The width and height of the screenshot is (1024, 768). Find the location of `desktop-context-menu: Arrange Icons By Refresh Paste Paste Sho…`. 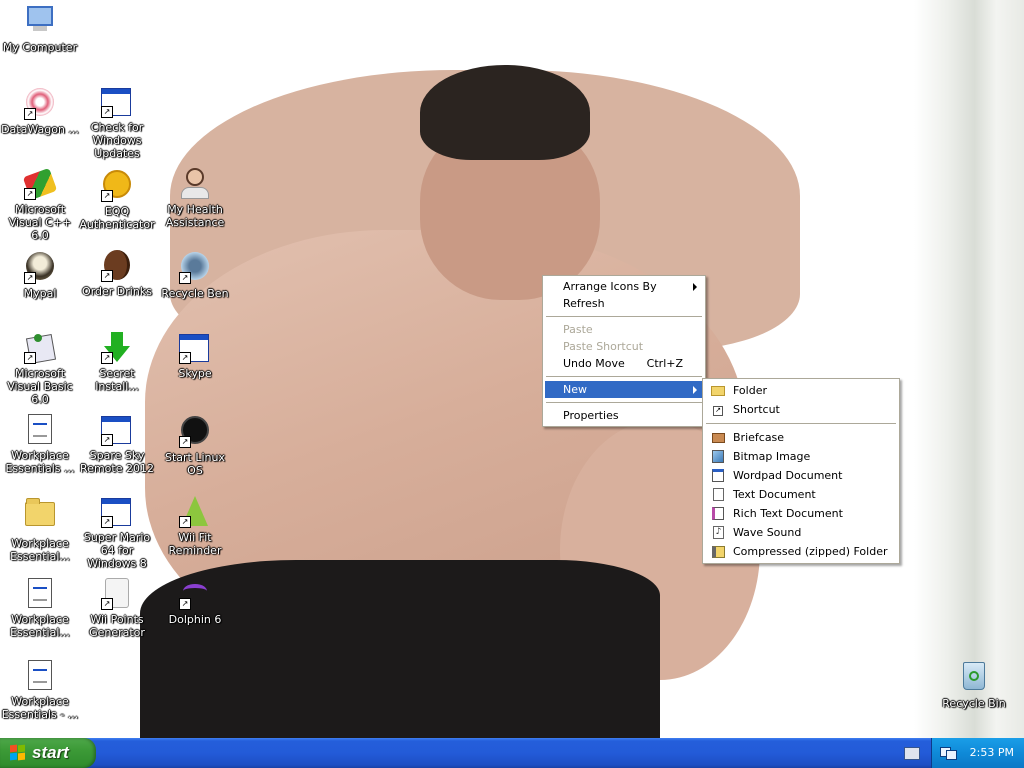

desktop-context-menu: Arrange Icons By Refresh Paste Paste Sho… is located at coordinates (624, 351).